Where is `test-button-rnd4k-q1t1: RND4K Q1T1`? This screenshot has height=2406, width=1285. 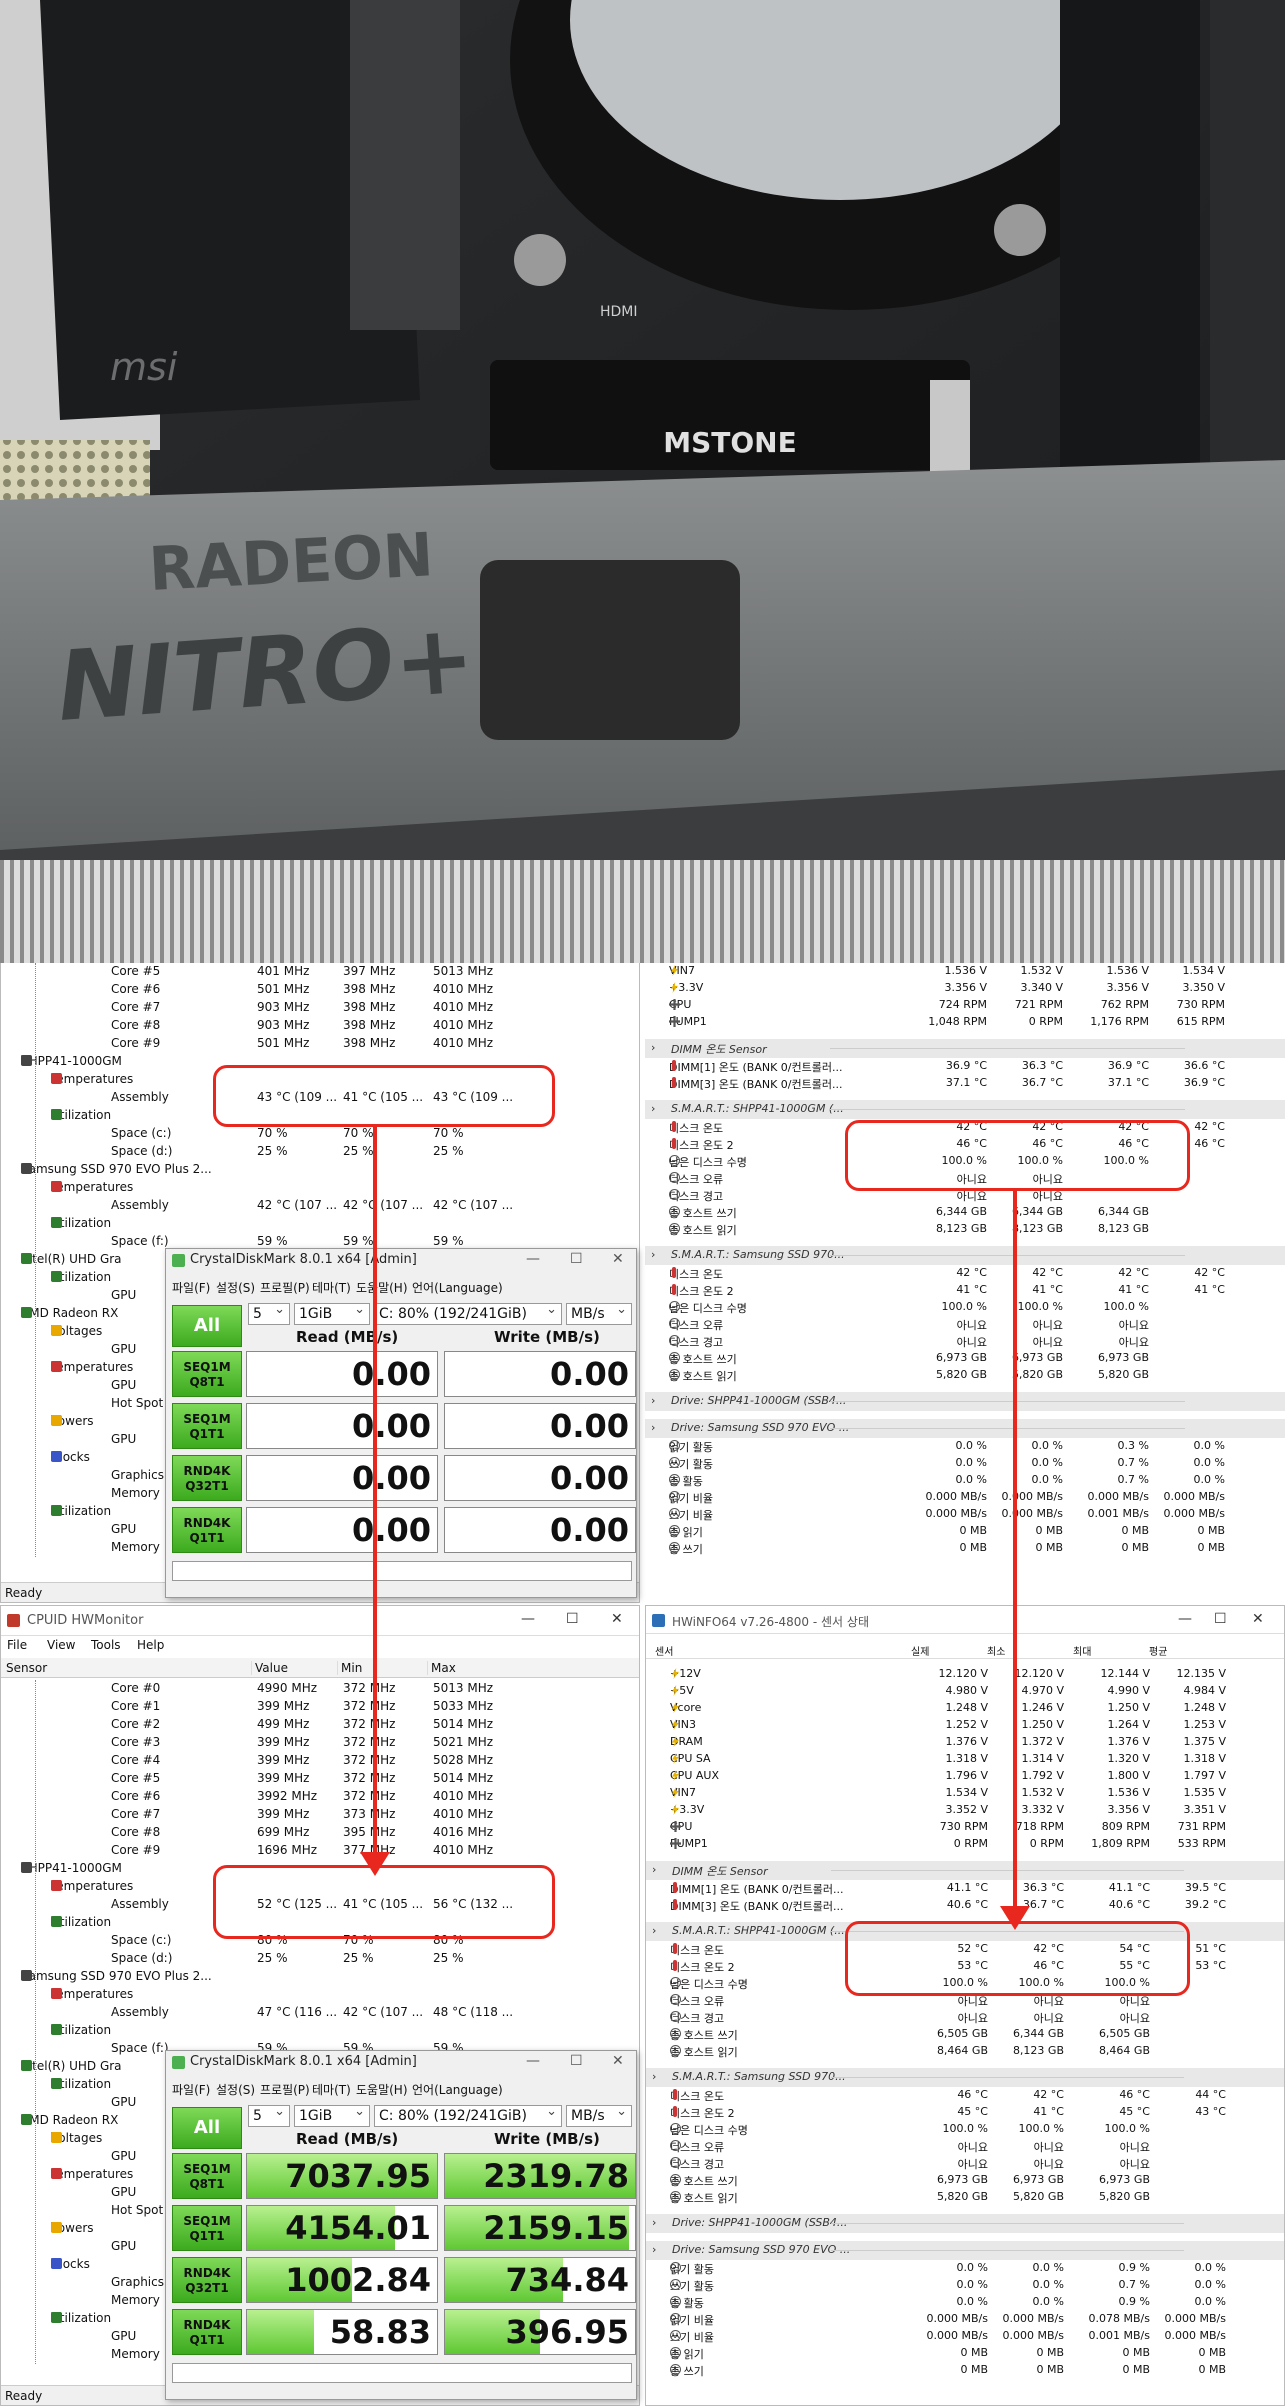
test-button-rnd4k-q1t1: RND4K Q1T1 is located at coordinates (207, 1530).